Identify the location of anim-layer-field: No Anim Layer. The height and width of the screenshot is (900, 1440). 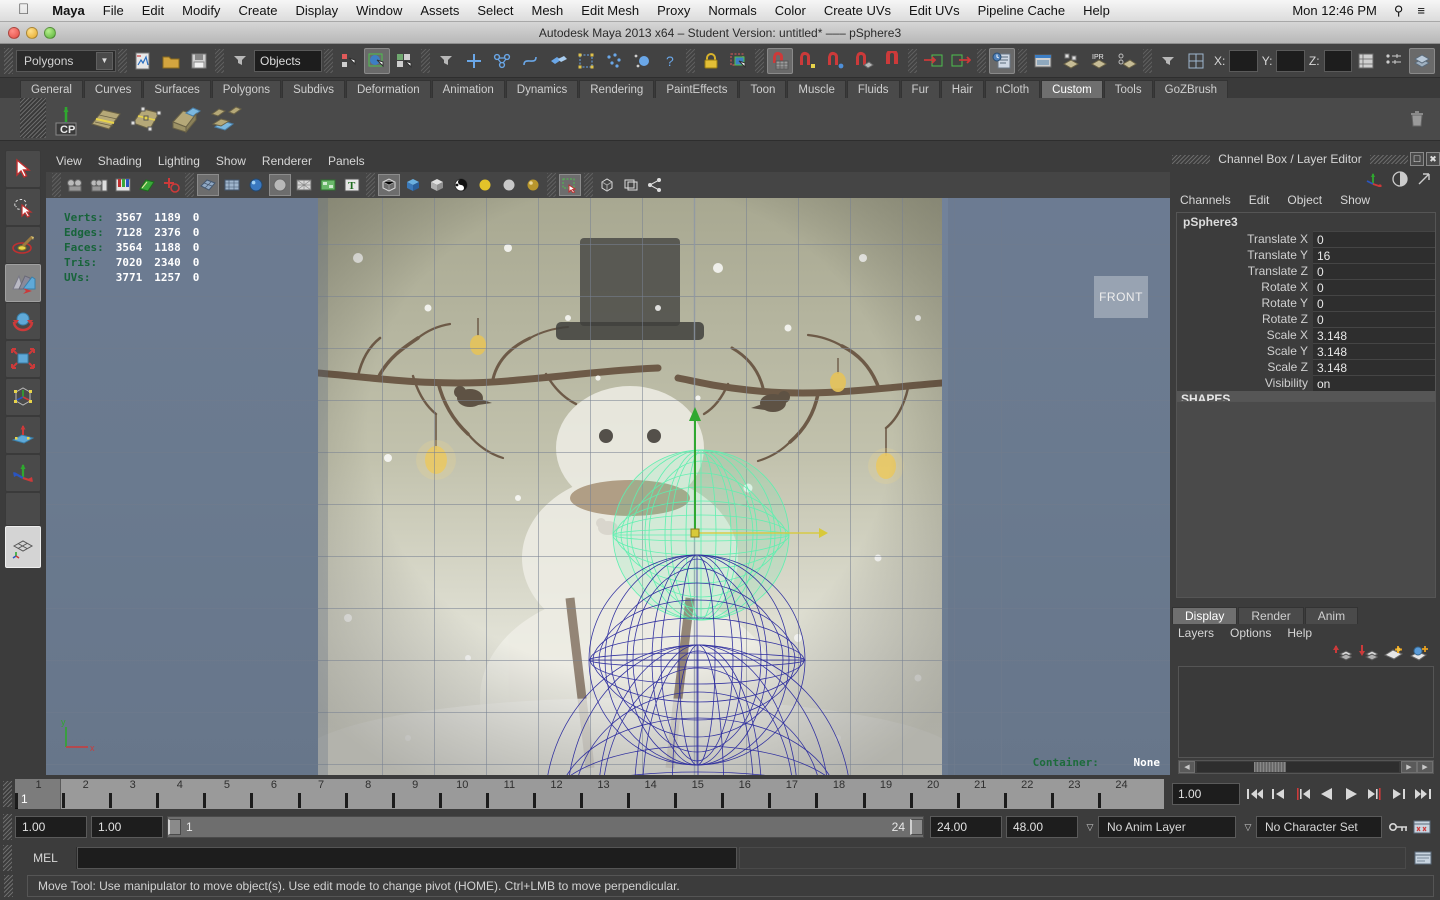
(1167, 827).